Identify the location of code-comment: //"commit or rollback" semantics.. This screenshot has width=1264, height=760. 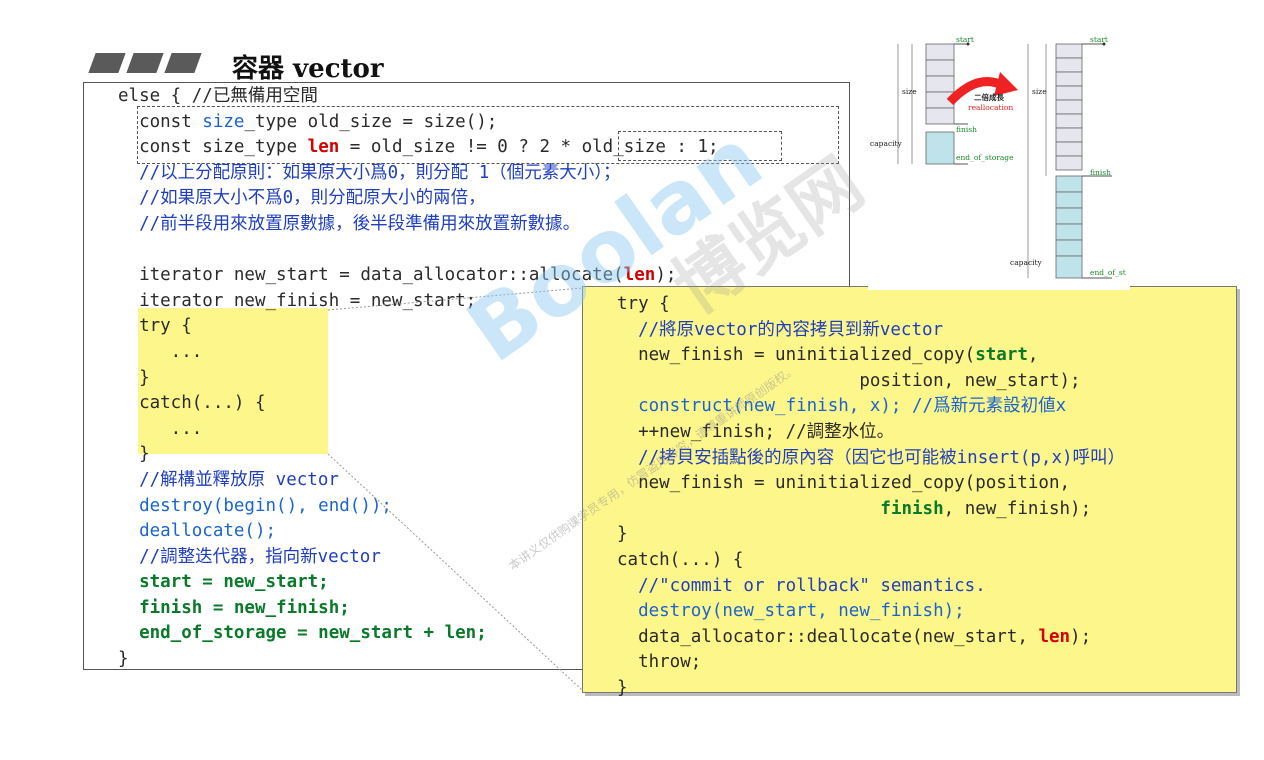
(871, 587).